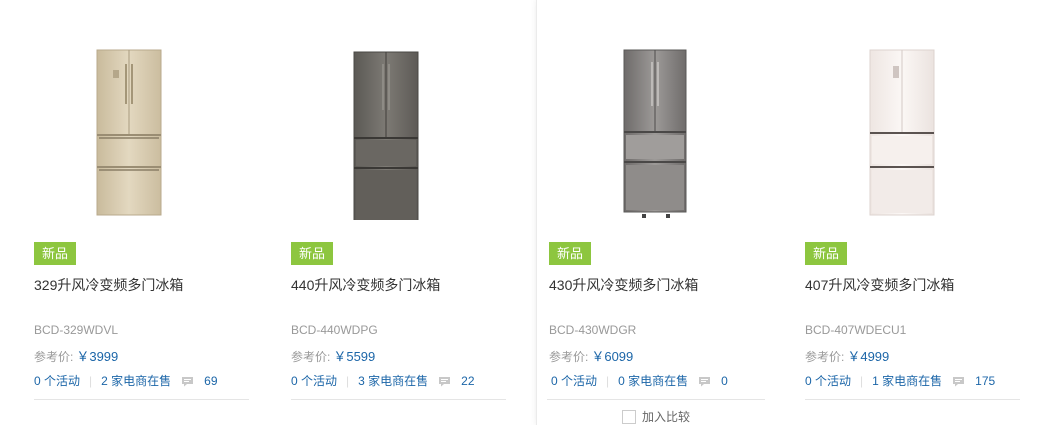  What do you see at coordinates (210, 381) in the screenshot?
I see `comment-count: 69` at bounding box center [210, 381].